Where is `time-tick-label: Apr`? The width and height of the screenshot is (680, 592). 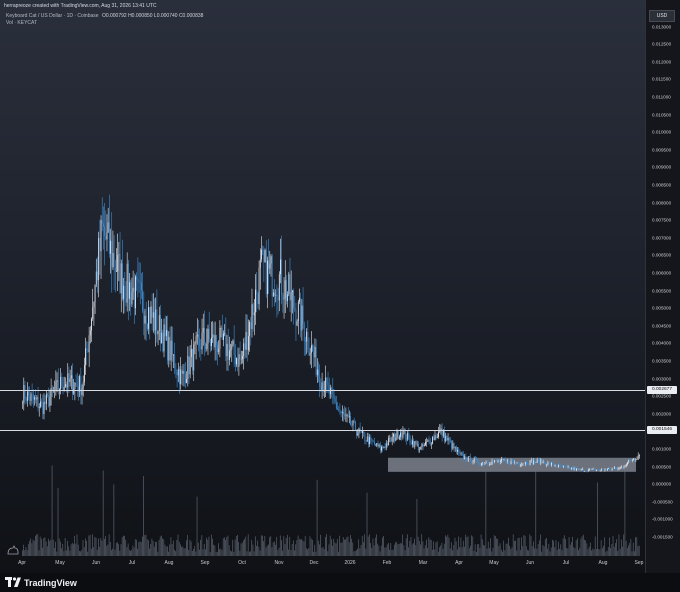 time-tick-label: Apr is located at coordinates (459, 563).